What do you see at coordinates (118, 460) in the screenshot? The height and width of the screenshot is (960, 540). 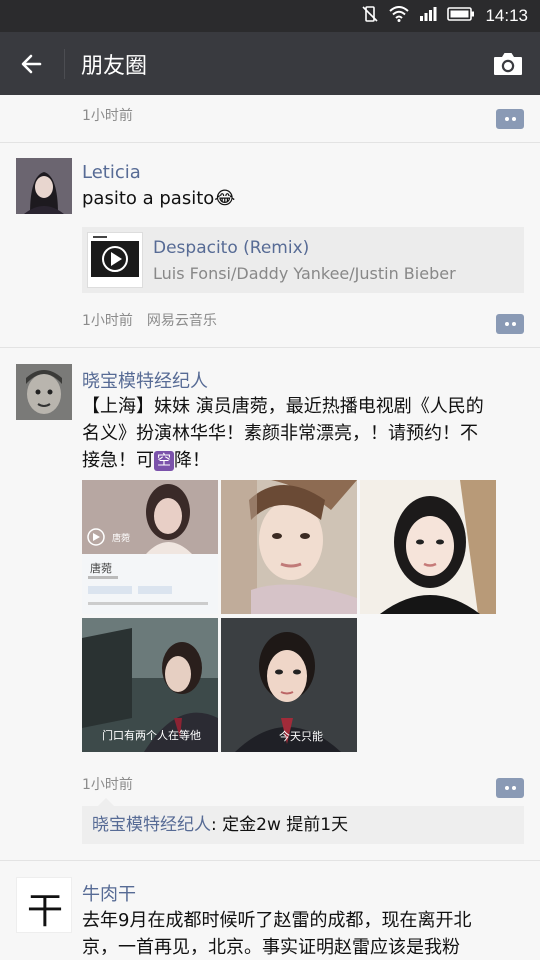 I see `post-text-fragment: 接急！可` at bounding box center [118, 460].